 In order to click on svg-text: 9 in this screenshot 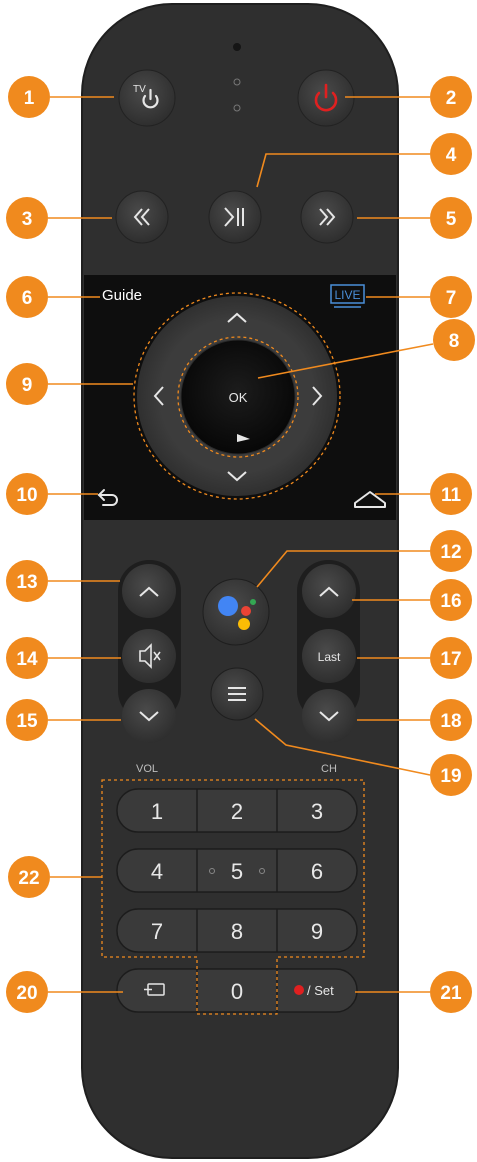, I will do `click(27, 385)`.